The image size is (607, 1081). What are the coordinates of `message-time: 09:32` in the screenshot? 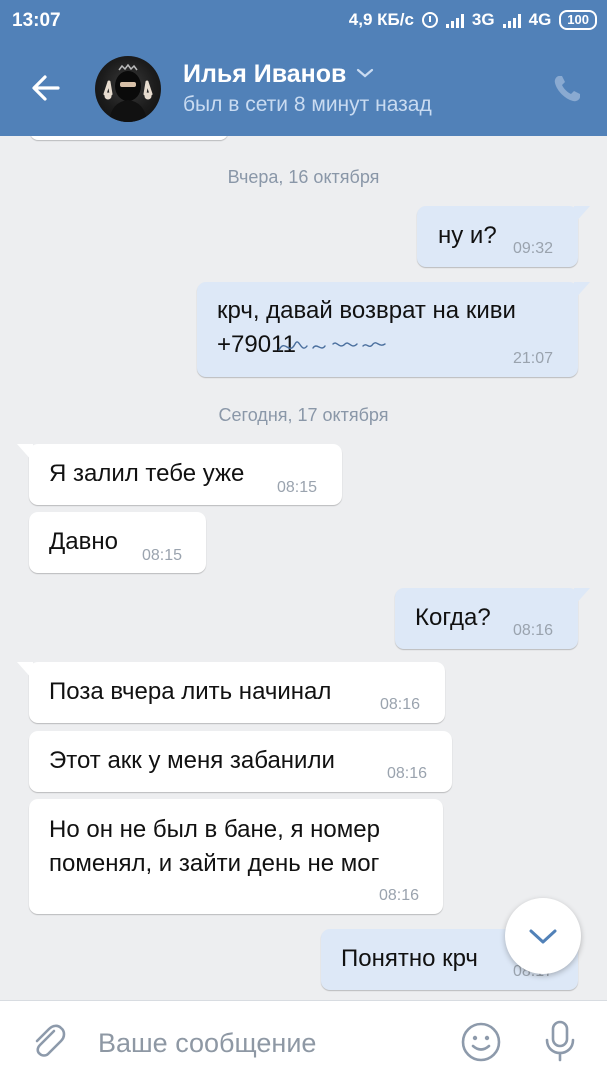 It's located at (533, 248).